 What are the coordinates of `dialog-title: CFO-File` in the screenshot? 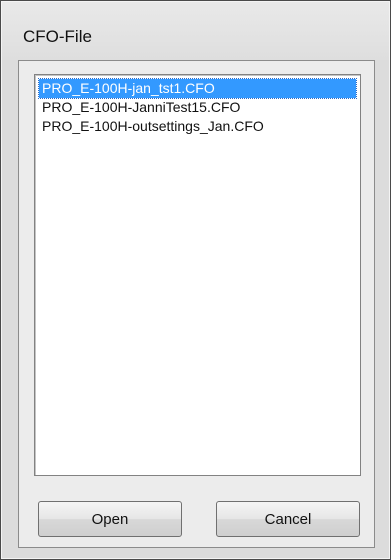 It's located at (57, 36).